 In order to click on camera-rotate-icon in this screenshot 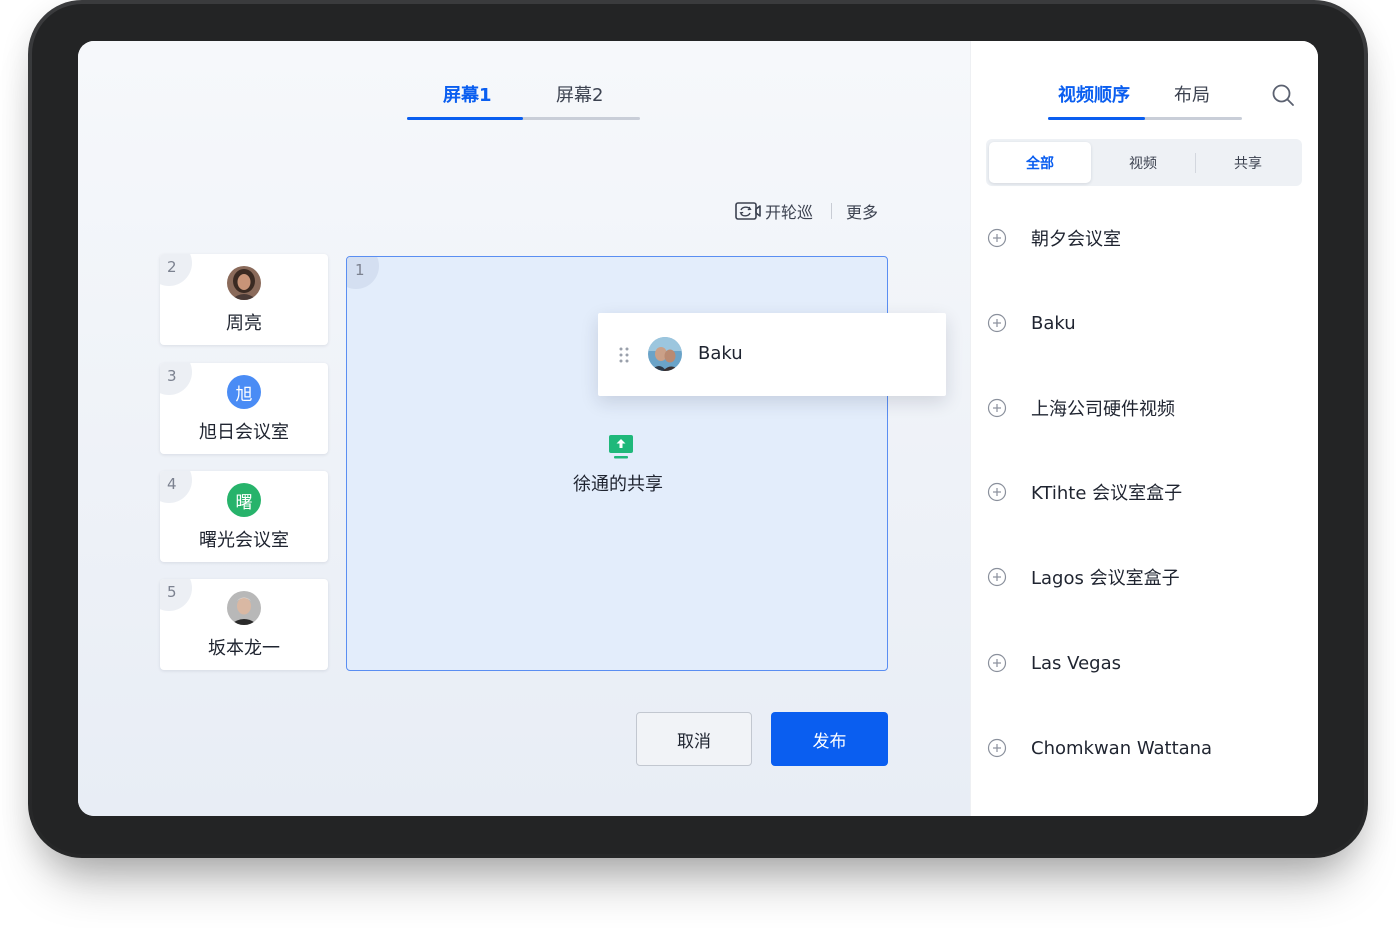, I will do `click(748, 211)`.